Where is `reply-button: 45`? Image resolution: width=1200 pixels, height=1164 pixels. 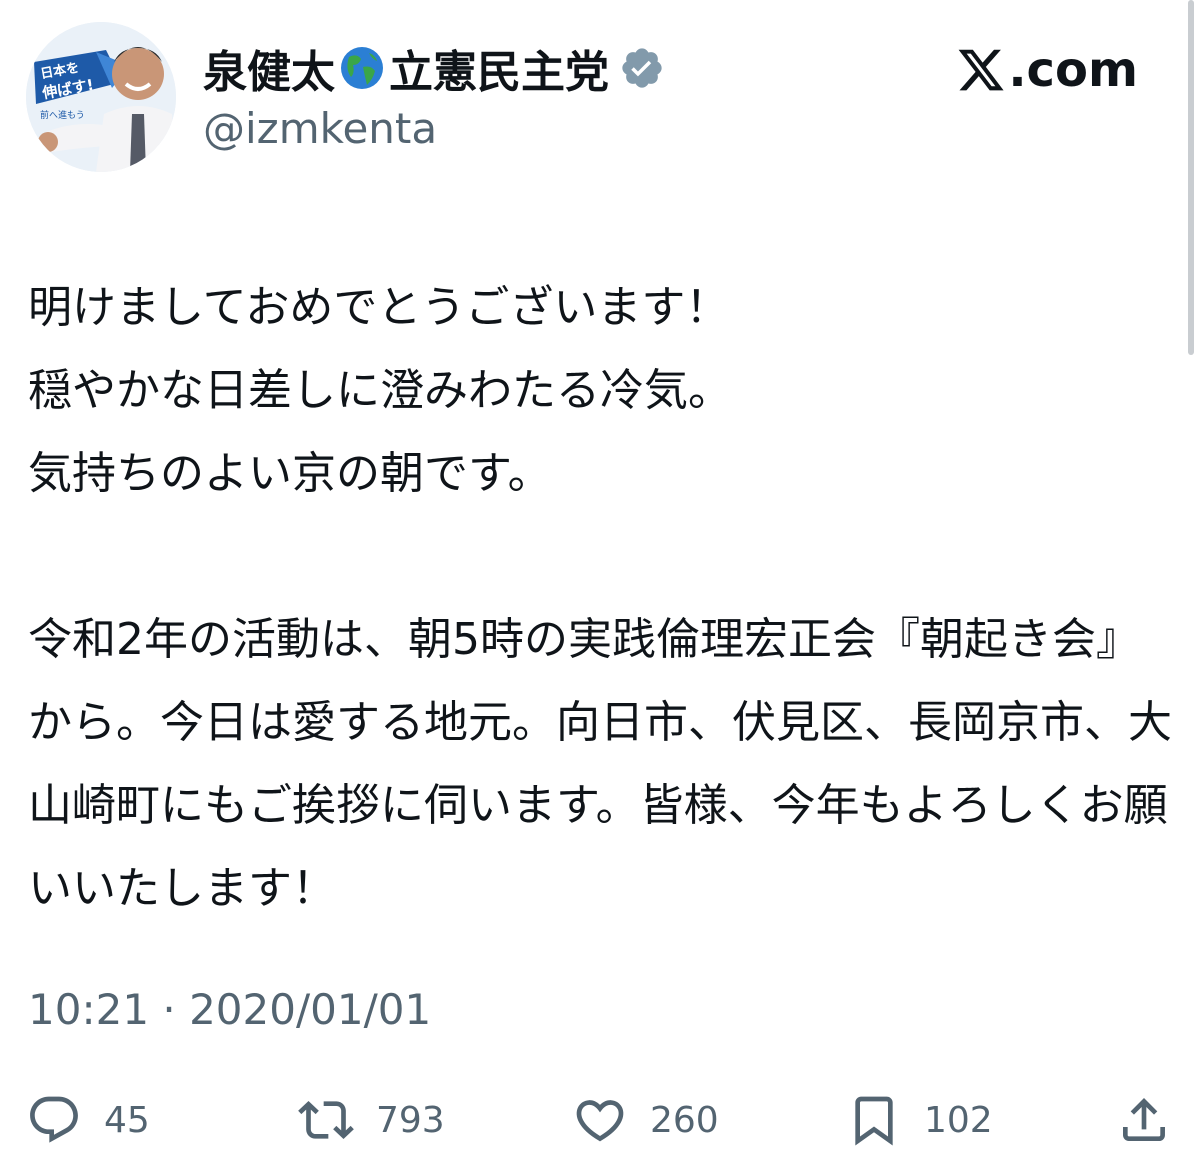 reply-button: 45 is located at coordinates (88, 1120).